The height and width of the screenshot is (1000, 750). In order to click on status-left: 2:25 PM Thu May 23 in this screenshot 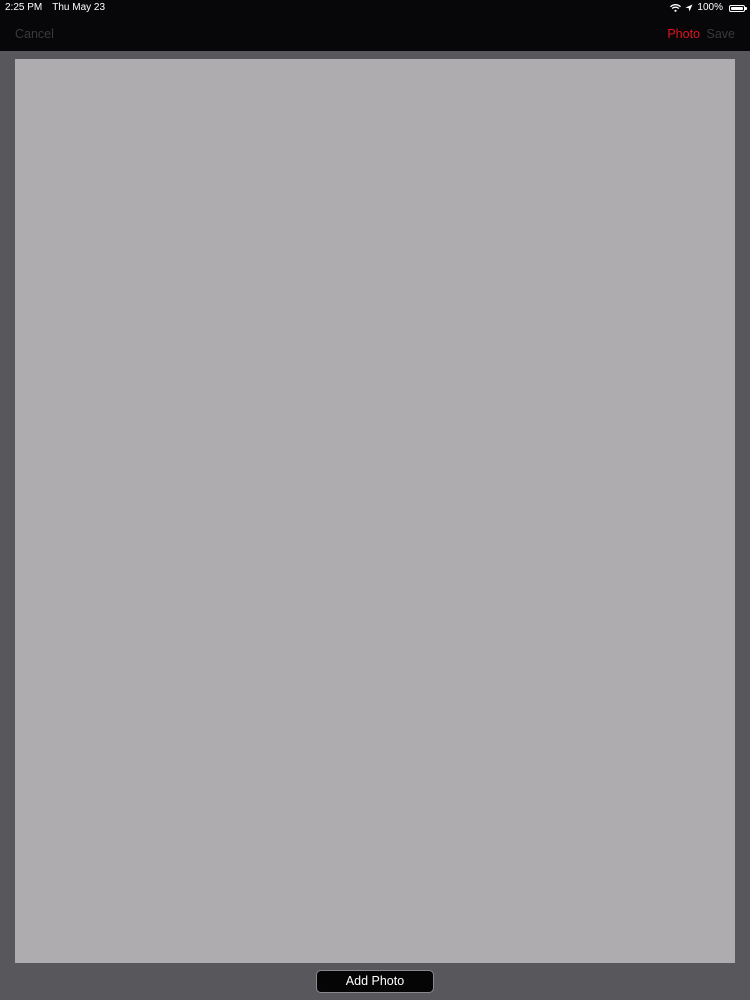, I will do `click(55, 8)`.